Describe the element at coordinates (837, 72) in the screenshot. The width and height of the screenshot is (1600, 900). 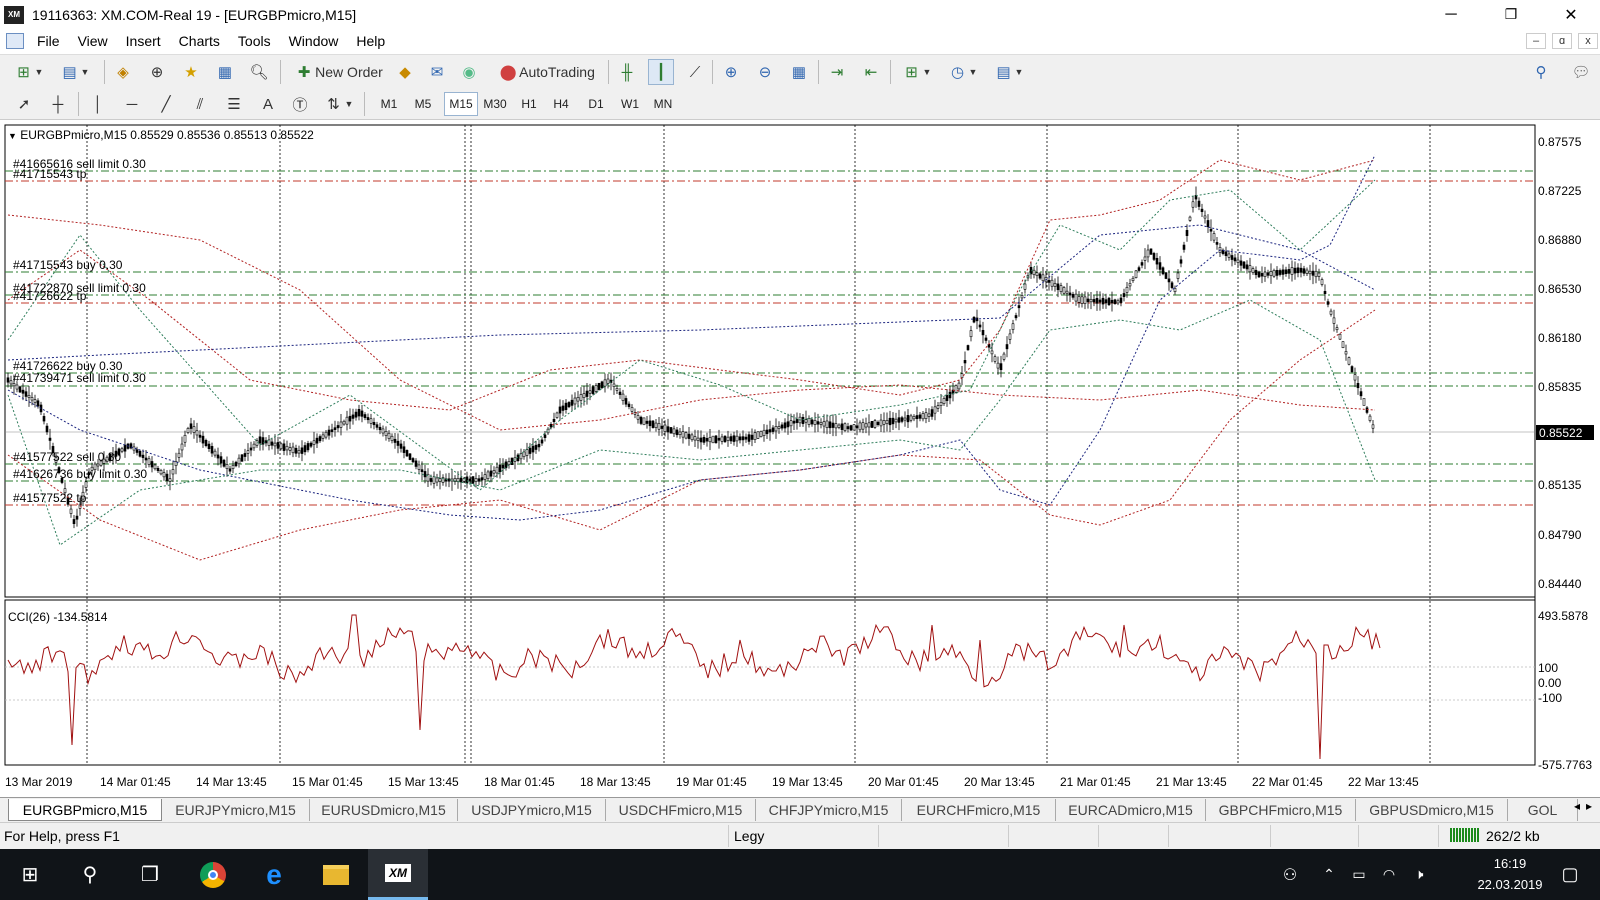
I see `autoscroll-button: ⇥` at that location.